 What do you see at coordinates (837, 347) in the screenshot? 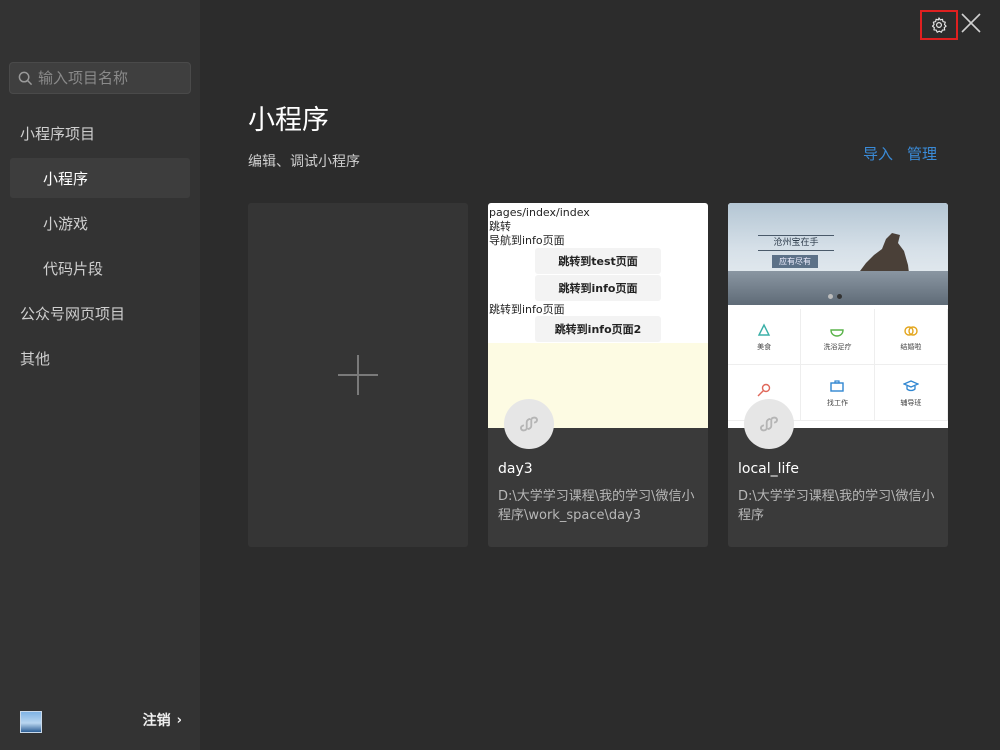
I see `category-label: 洗浴足疗` at bounding box center [837, 347].